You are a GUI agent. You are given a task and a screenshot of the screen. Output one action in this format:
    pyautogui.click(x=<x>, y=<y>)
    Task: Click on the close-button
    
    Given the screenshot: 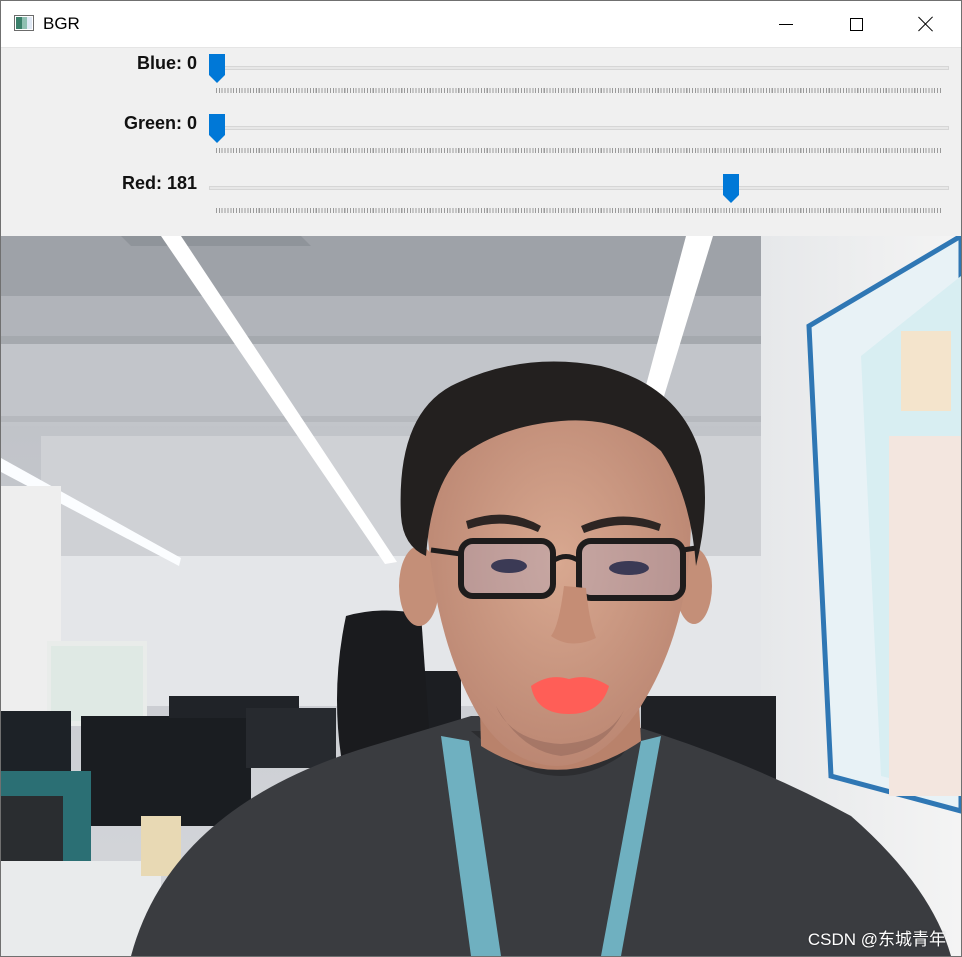 What is the action you would take?
    pyautogui.click(x=926, y=24)
    